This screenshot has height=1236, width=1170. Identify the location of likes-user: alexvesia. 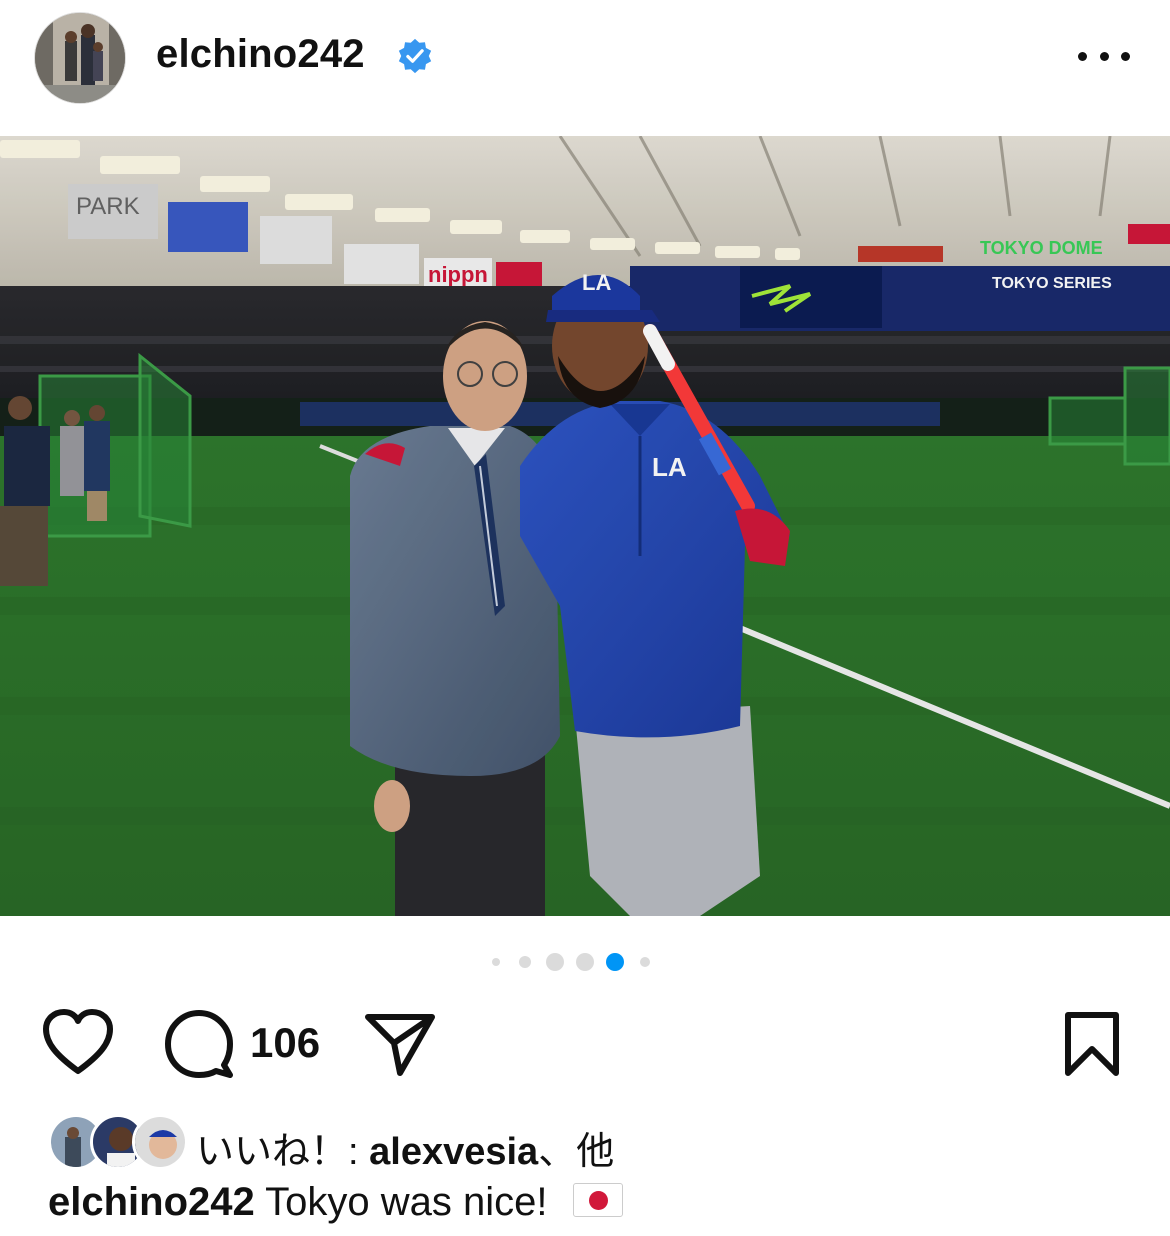
(453, 1152).